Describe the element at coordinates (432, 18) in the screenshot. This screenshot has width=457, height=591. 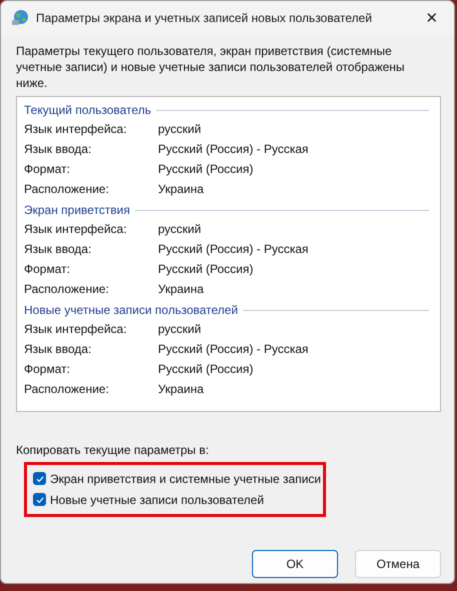
I see `close-button: ✕` at that location.